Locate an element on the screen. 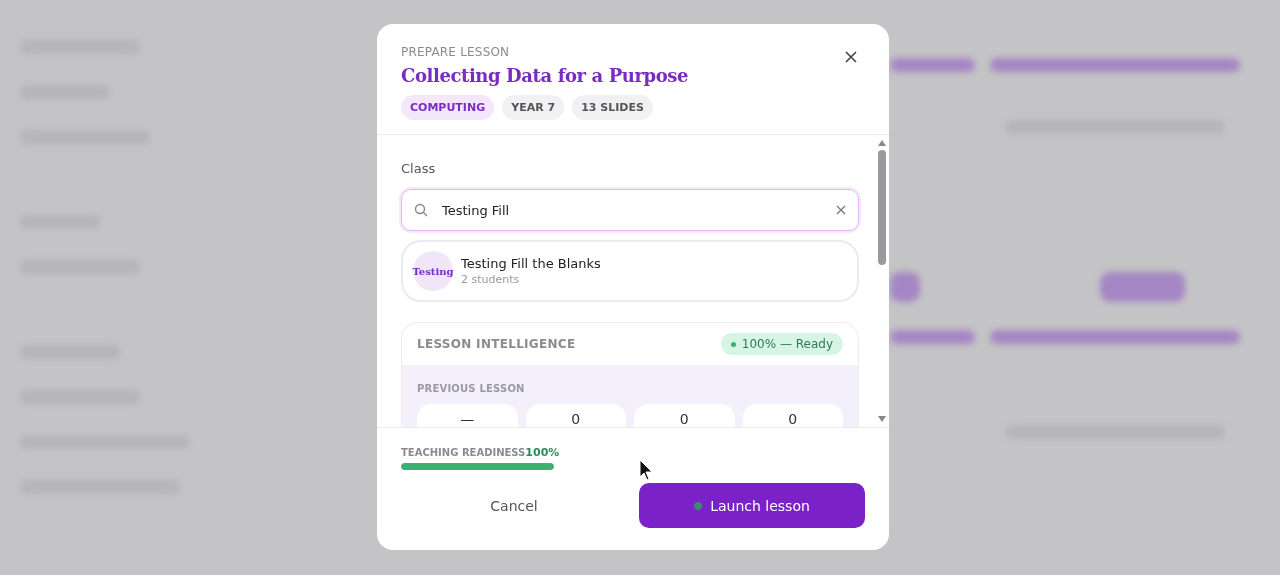 The height and width of the screenshot is (575, 1280). stat-tile: — is located at coordinates (467, 415).